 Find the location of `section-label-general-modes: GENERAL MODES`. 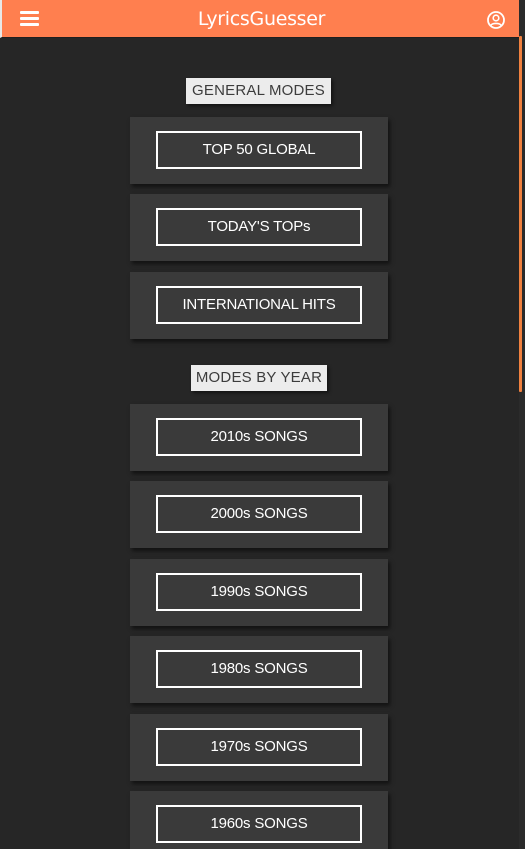

section-label-general-modes: GENERAL MODES is located at coordinates (258, 91).